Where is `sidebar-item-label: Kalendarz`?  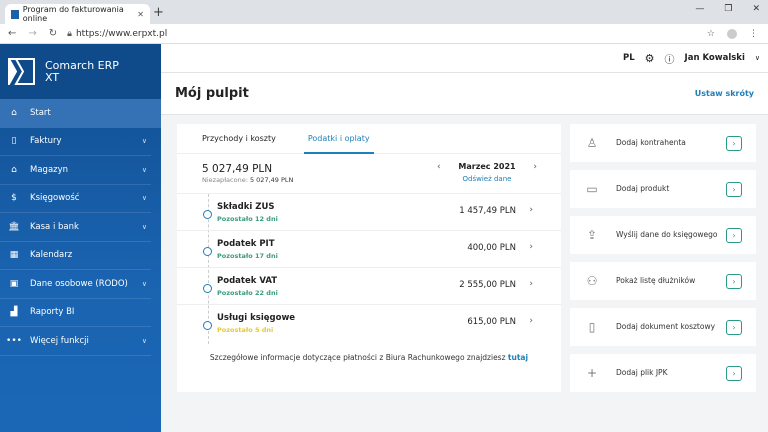 sidebar-item-label: Kalendarz is located at coordinates (51, 255).